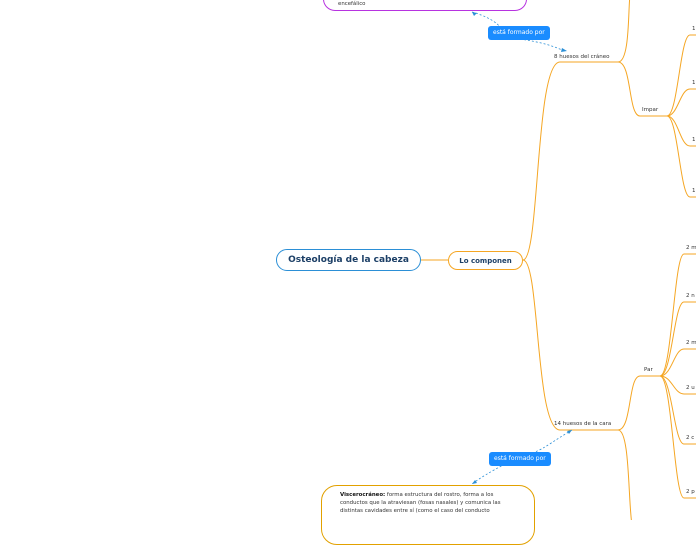  I want to click on impar-topic: Impar, so click(650, 110).